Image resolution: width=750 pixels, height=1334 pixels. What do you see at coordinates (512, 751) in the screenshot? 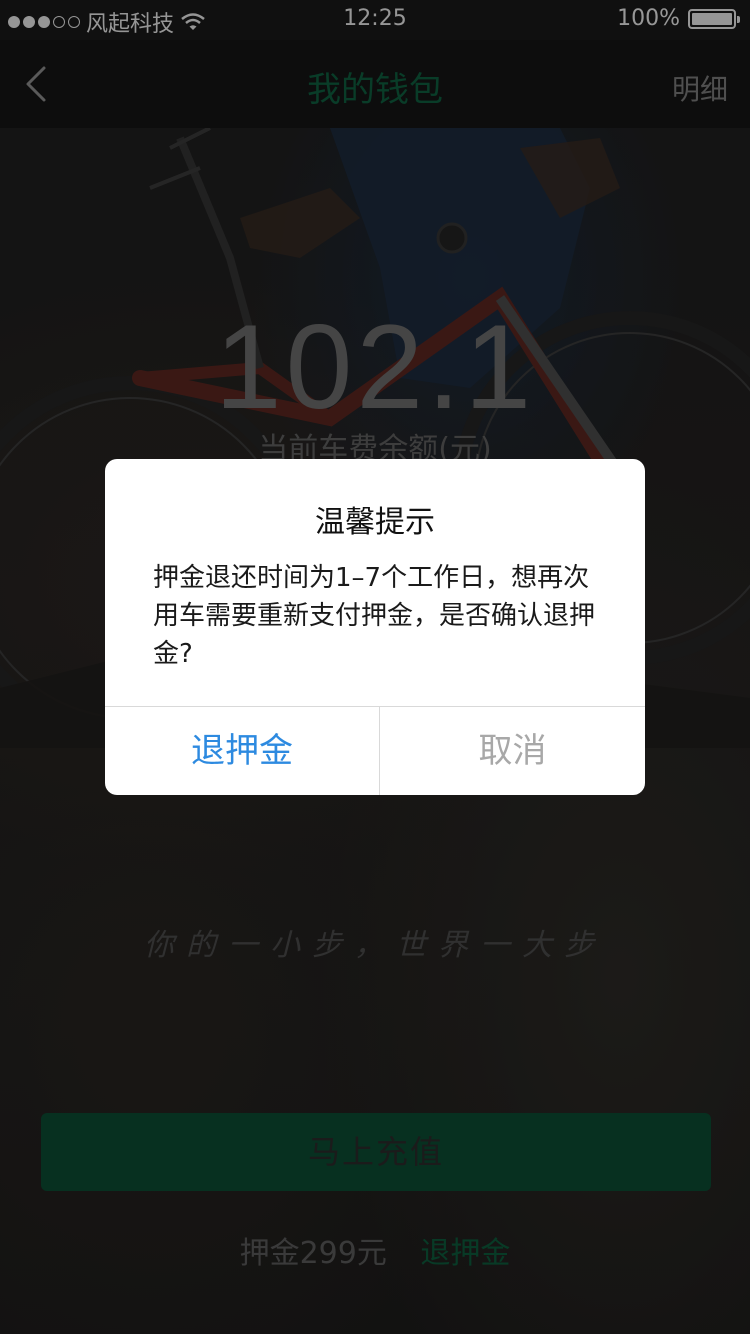
I see `cancel-button: 取消` at bounding box center [512, 751].